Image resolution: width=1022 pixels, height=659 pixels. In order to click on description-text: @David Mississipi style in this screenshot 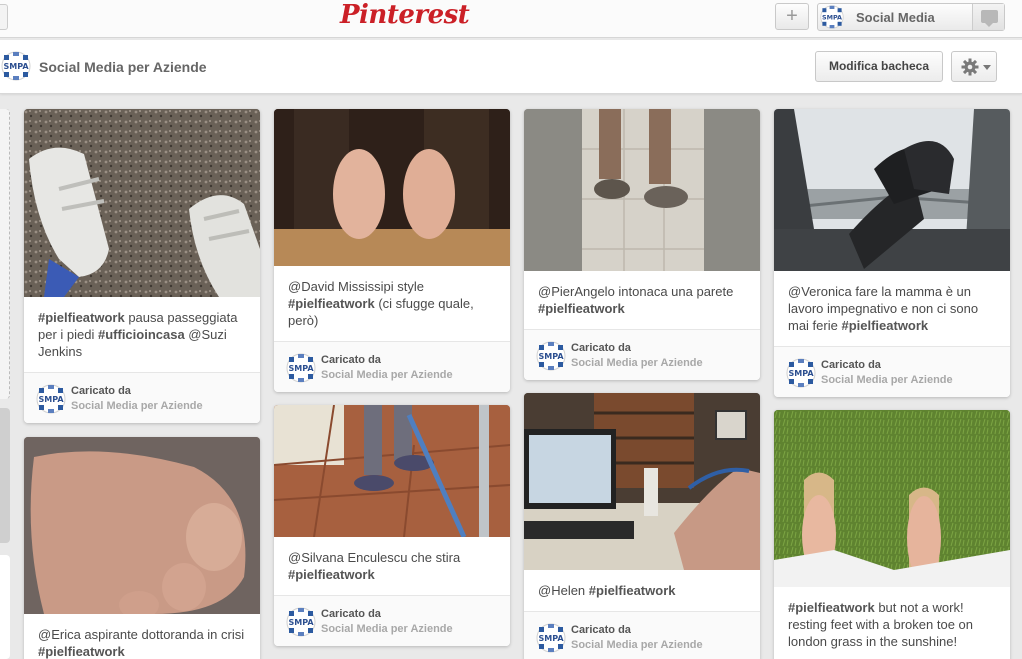, I will do `click(356, 286)`.